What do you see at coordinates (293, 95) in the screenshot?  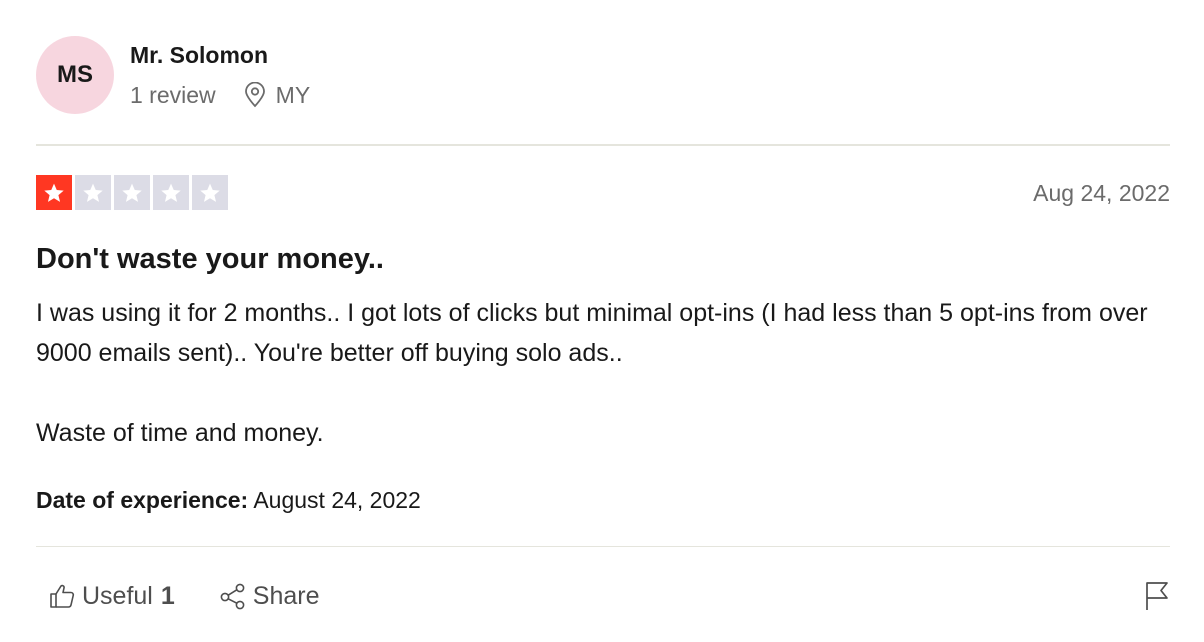 I see `country-code: MY` at bounding box center [293, 95].